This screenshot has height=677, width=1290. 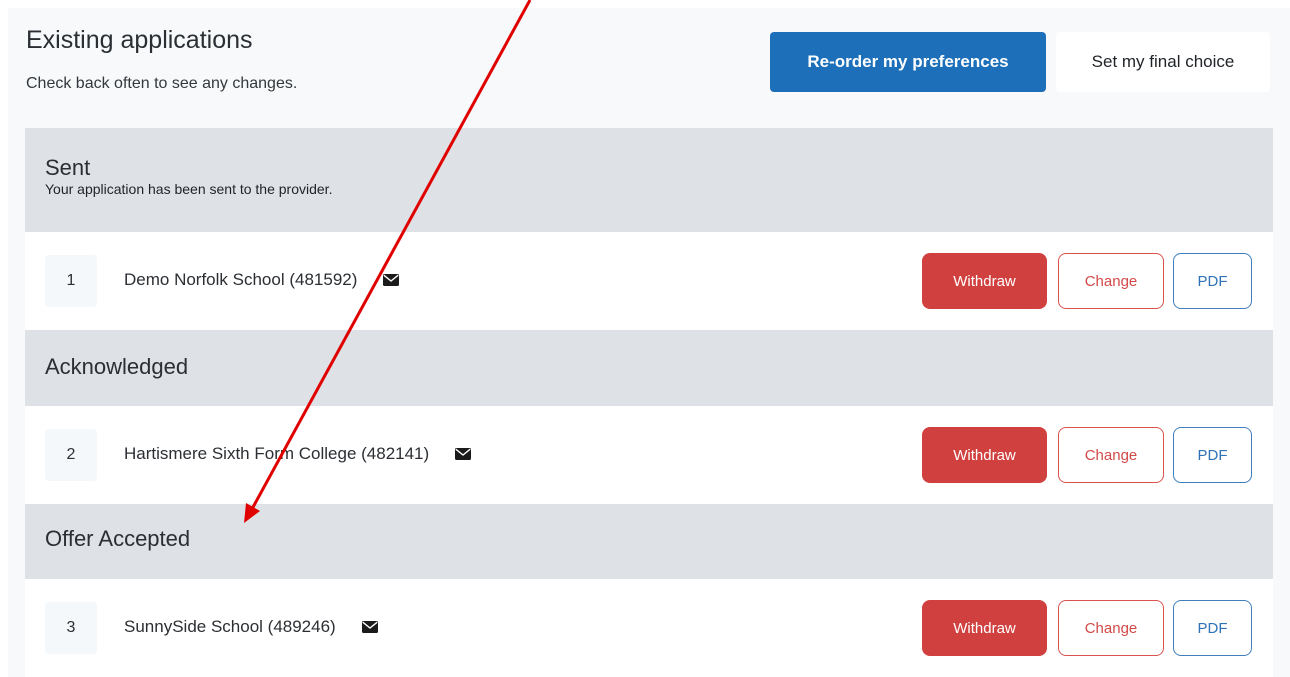 I want to click on group-title: Sent, so click(x=68, y=167).